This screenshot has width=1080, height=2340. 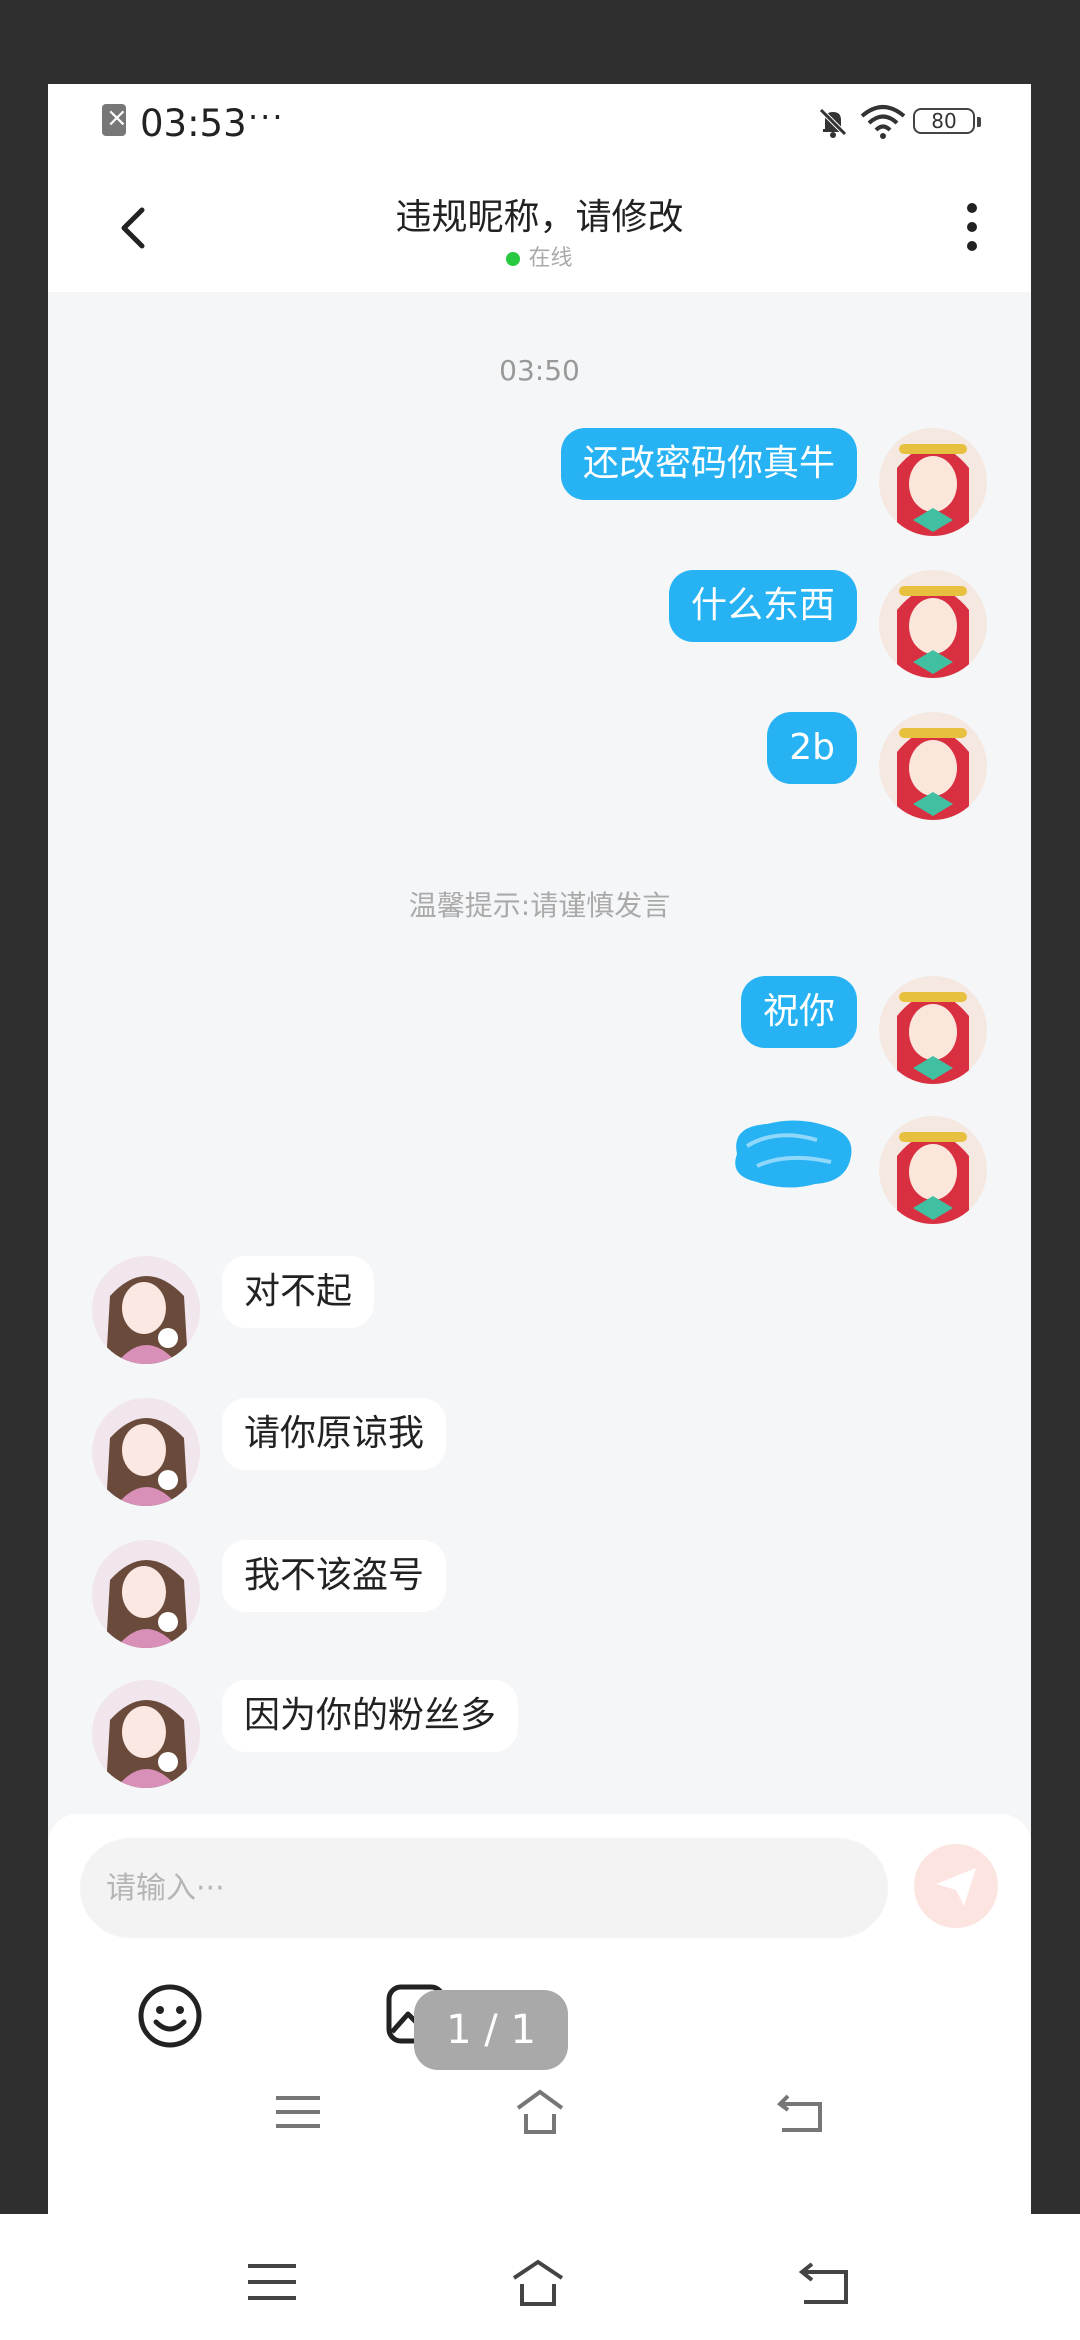 What do you see at coordinates (193, 123) in the screenshot?
I see `status-time: 03:53` at bounding box center [193, 123].